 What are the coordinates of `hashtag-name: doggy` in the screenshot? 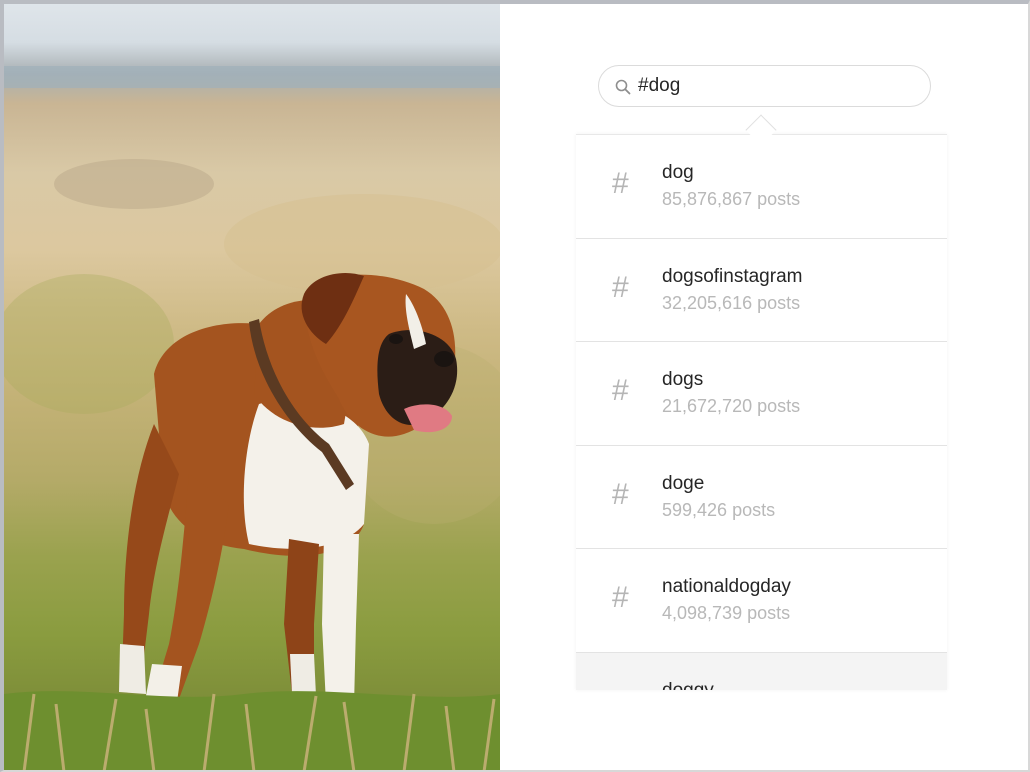 It's located at (688, 685).